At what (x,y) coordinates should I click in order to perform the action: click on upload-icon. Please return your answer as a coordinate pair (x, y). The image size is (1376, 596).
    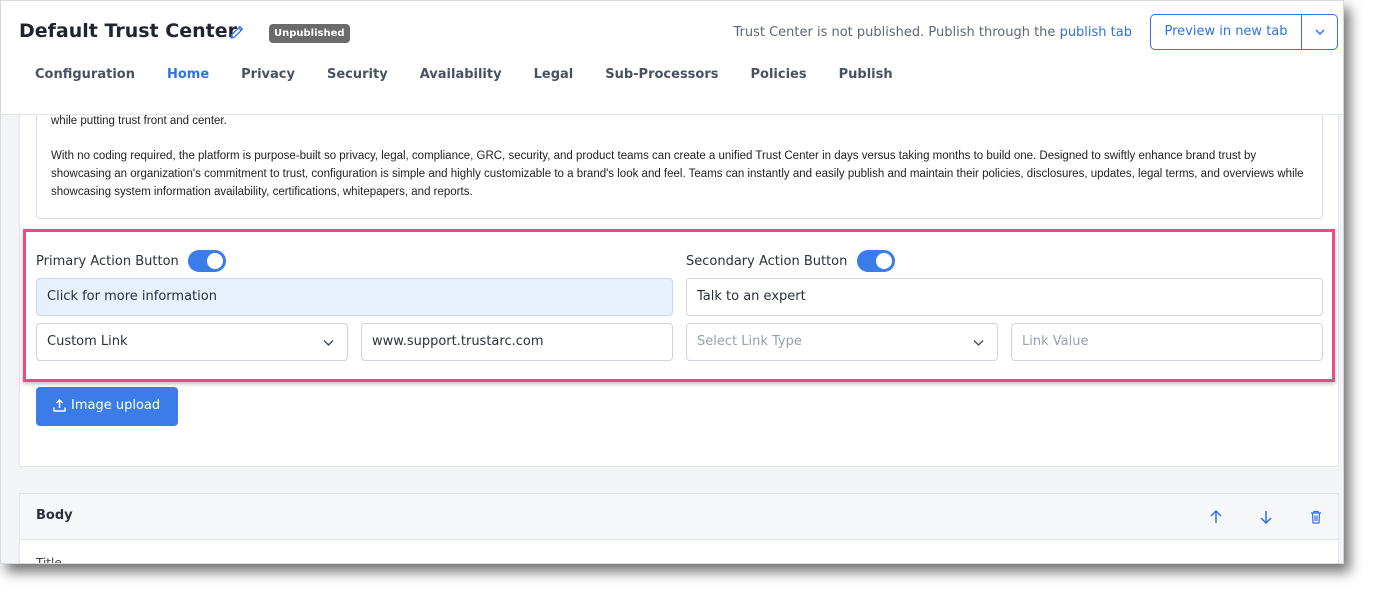
    Looking at the image, I should click on (59, 405).